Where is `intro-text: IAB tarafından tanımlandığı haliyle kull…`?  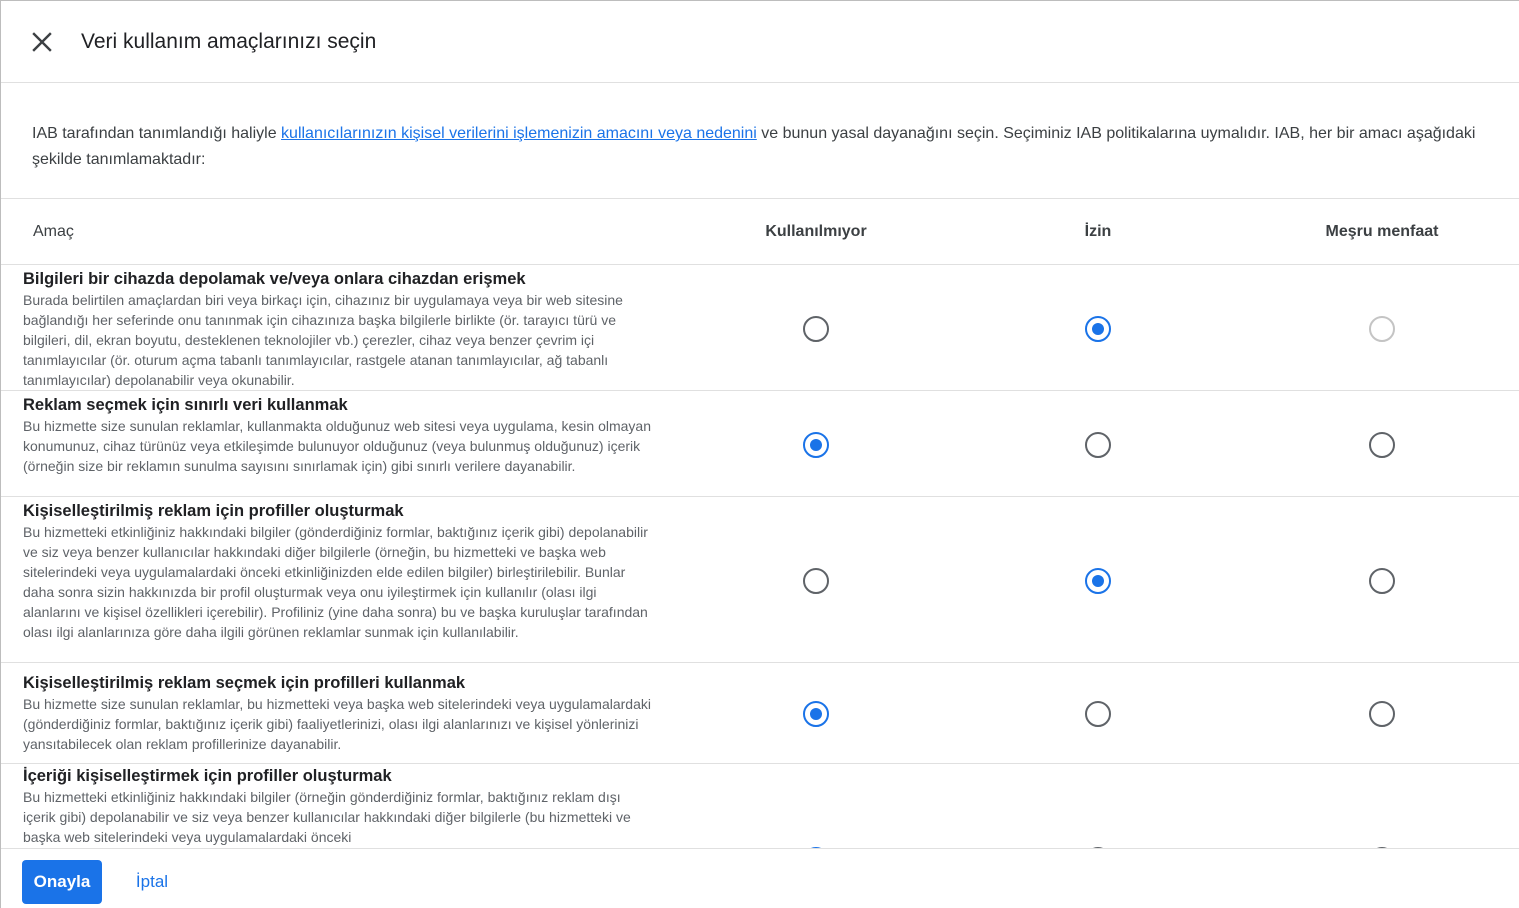 intro-text: IAB tarafından tanımlandığı haliyle kull… is located at coordinates (772, 147).